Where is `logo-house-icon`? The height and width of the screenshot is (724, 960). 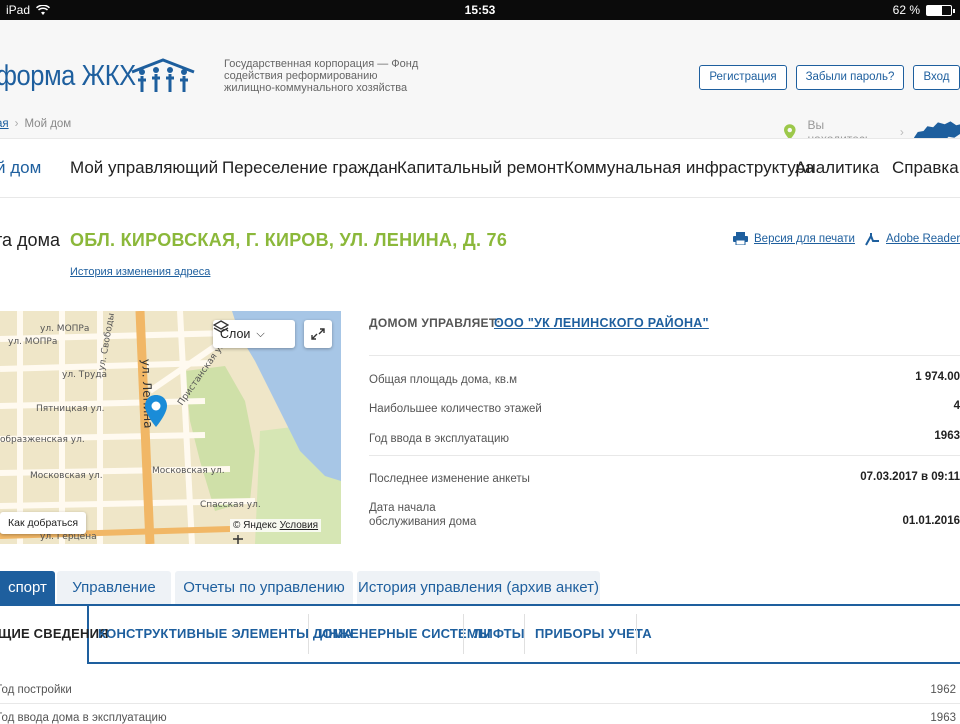
logo-house-icon is located at coordinates (163, 76).